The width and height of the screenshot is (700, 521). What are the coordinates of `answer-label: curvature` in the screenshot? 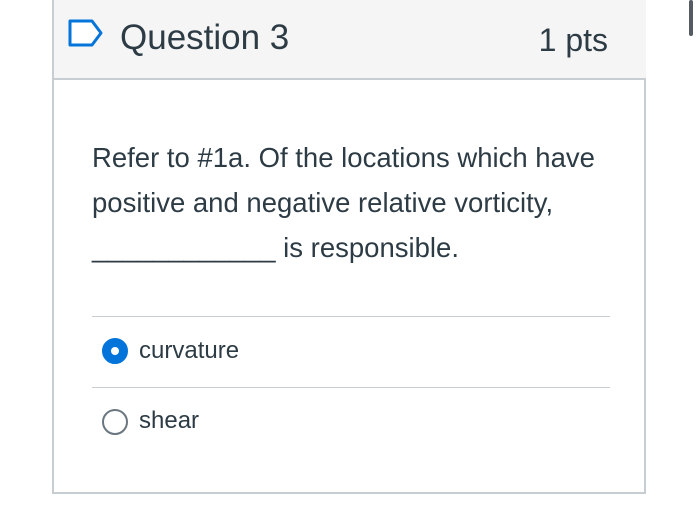 It's located at (189, 351).